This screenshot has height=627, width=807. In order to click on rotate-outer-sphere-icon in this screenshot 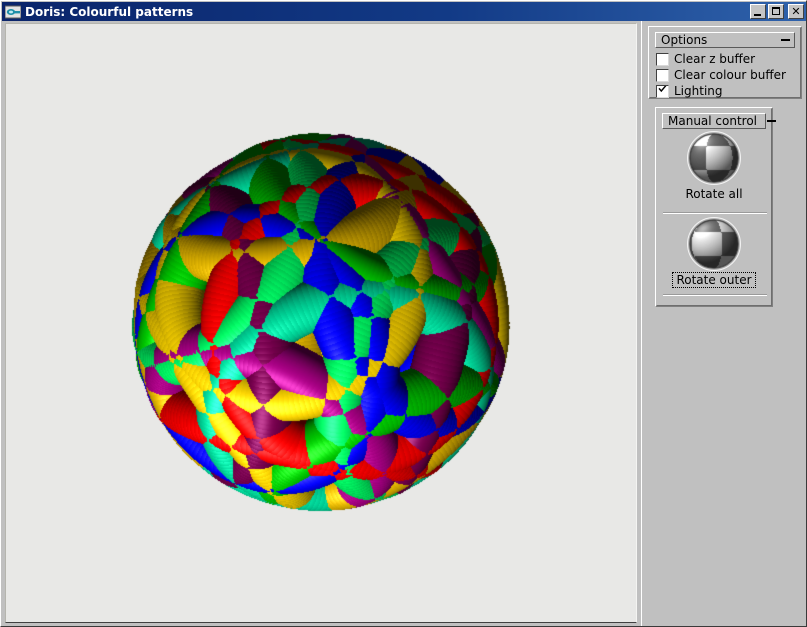, I will do `click(714, 244)`.